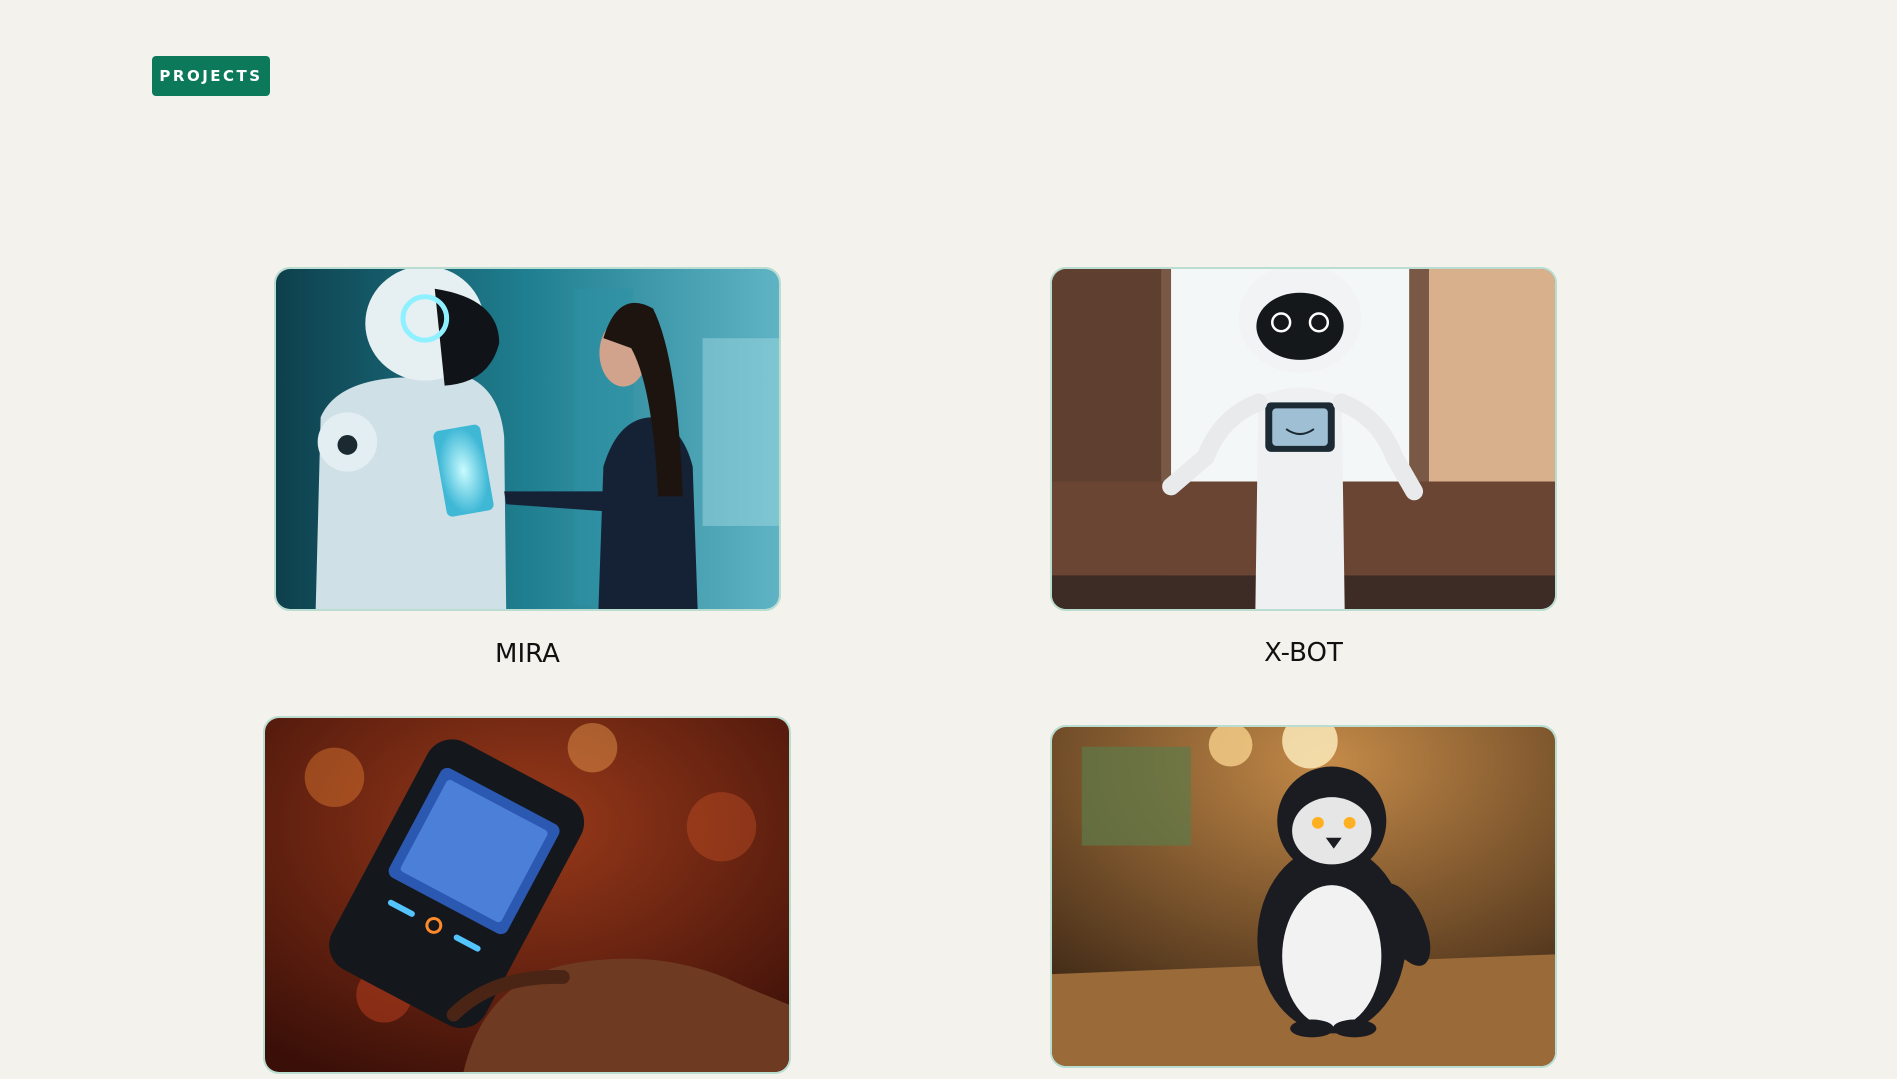 Image resolution: width=1897 pixels, height=1079 pixels. I want to click on project-card-device, so click(527, 895).